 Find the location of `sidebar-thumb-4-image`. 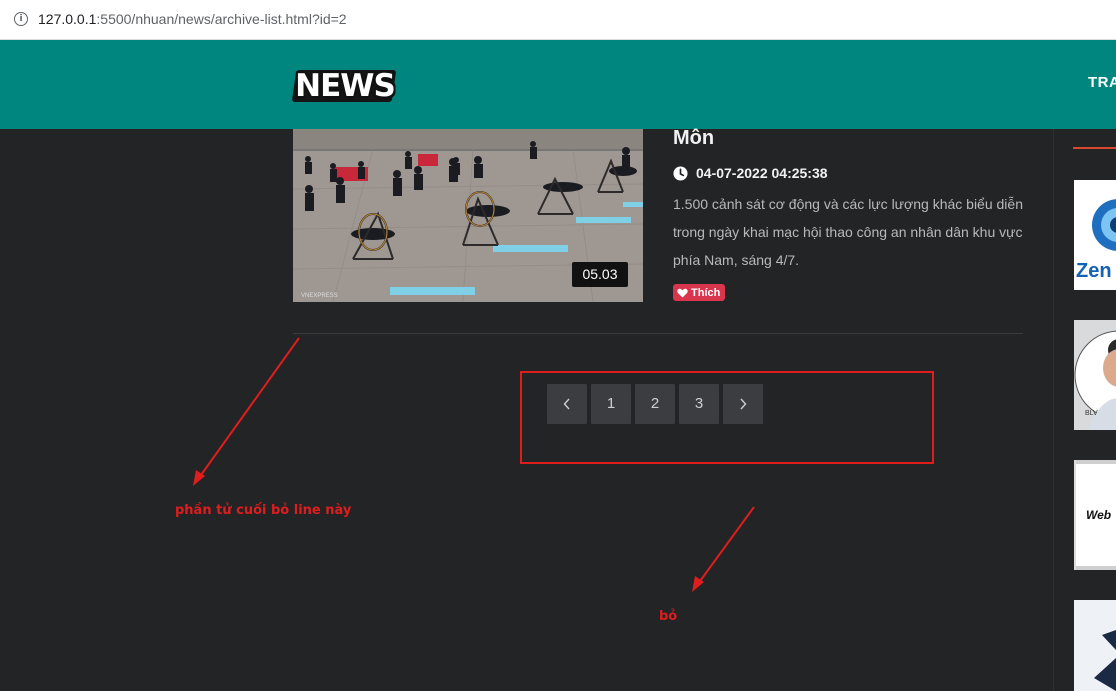

sidebar-thumb-4-image is located at coordinates (1095, 645).